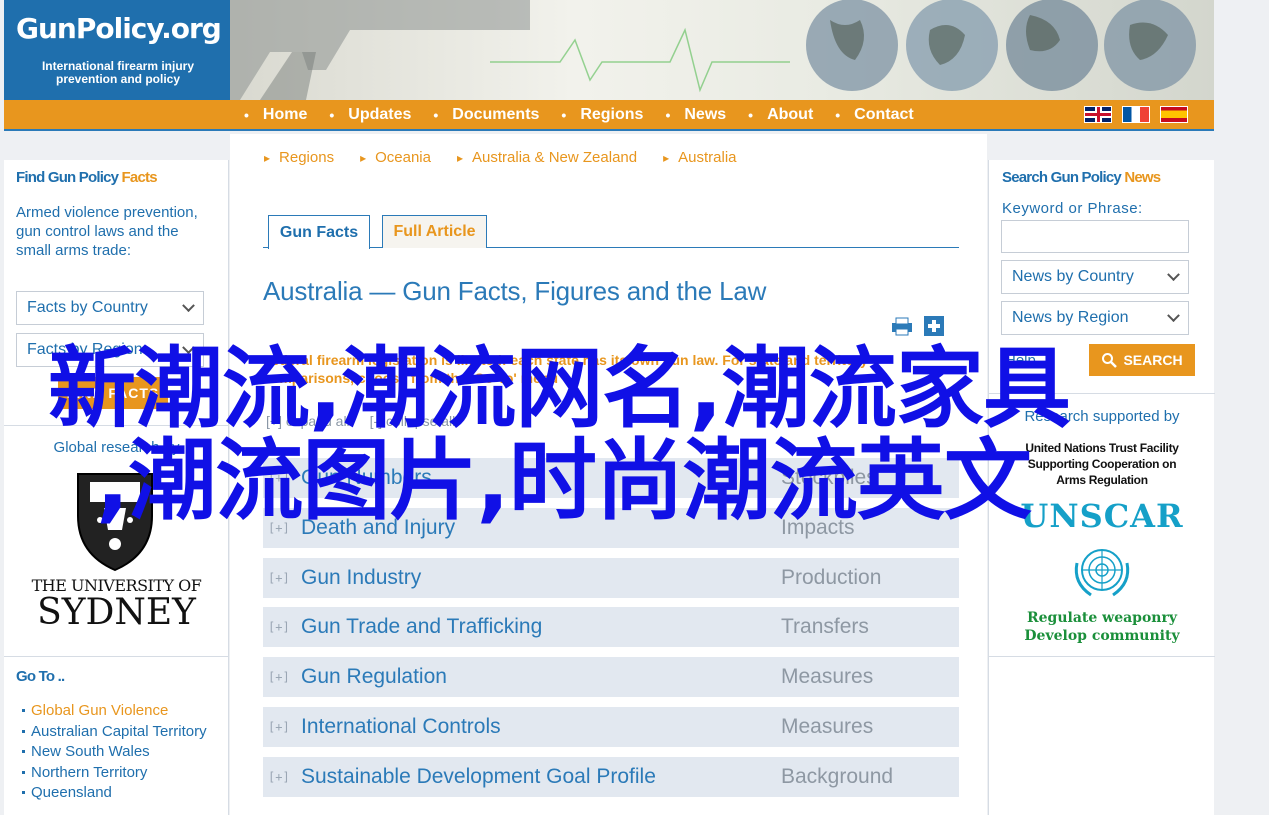  I want to click on goto-title: Go To .., so click(40, 676).